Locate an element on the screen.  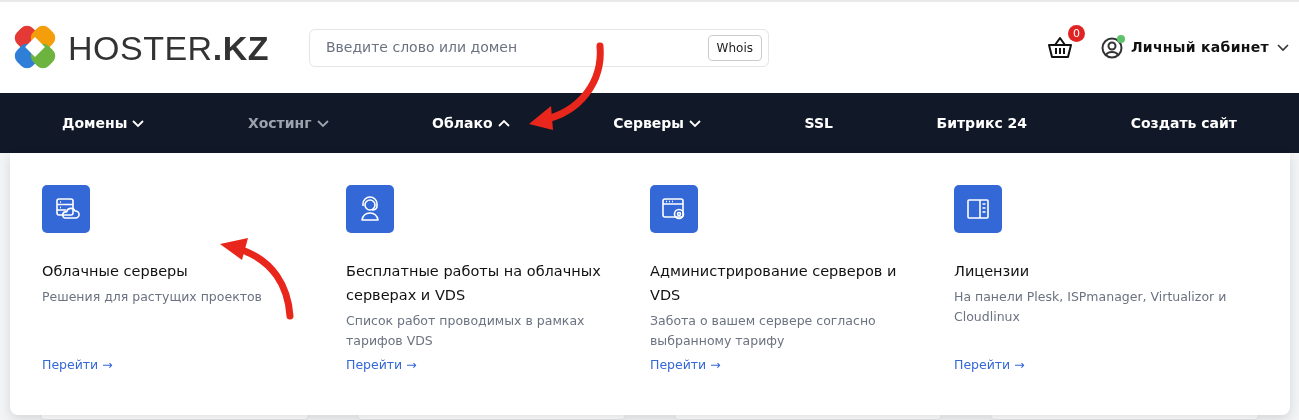
server-cloud-icon is located at coordinates (66, 209).